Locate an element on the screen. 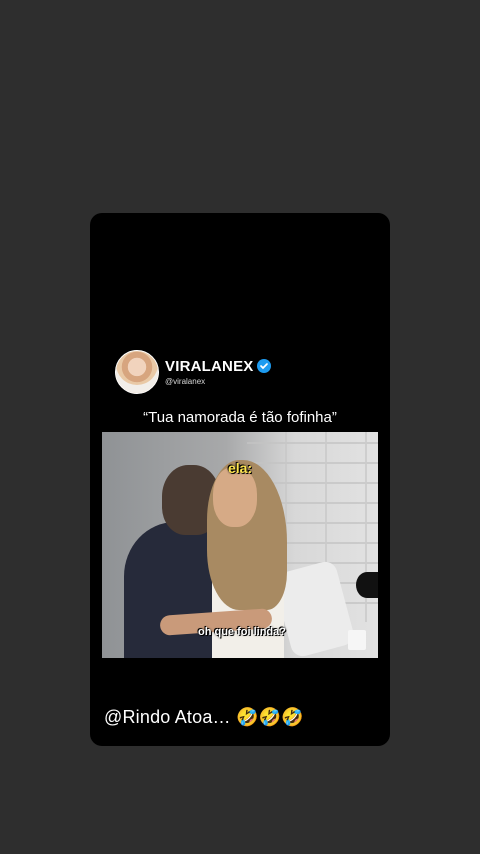 The height and width of the screenshot is (854, 480). avatar is located at coordinates (137, 372).